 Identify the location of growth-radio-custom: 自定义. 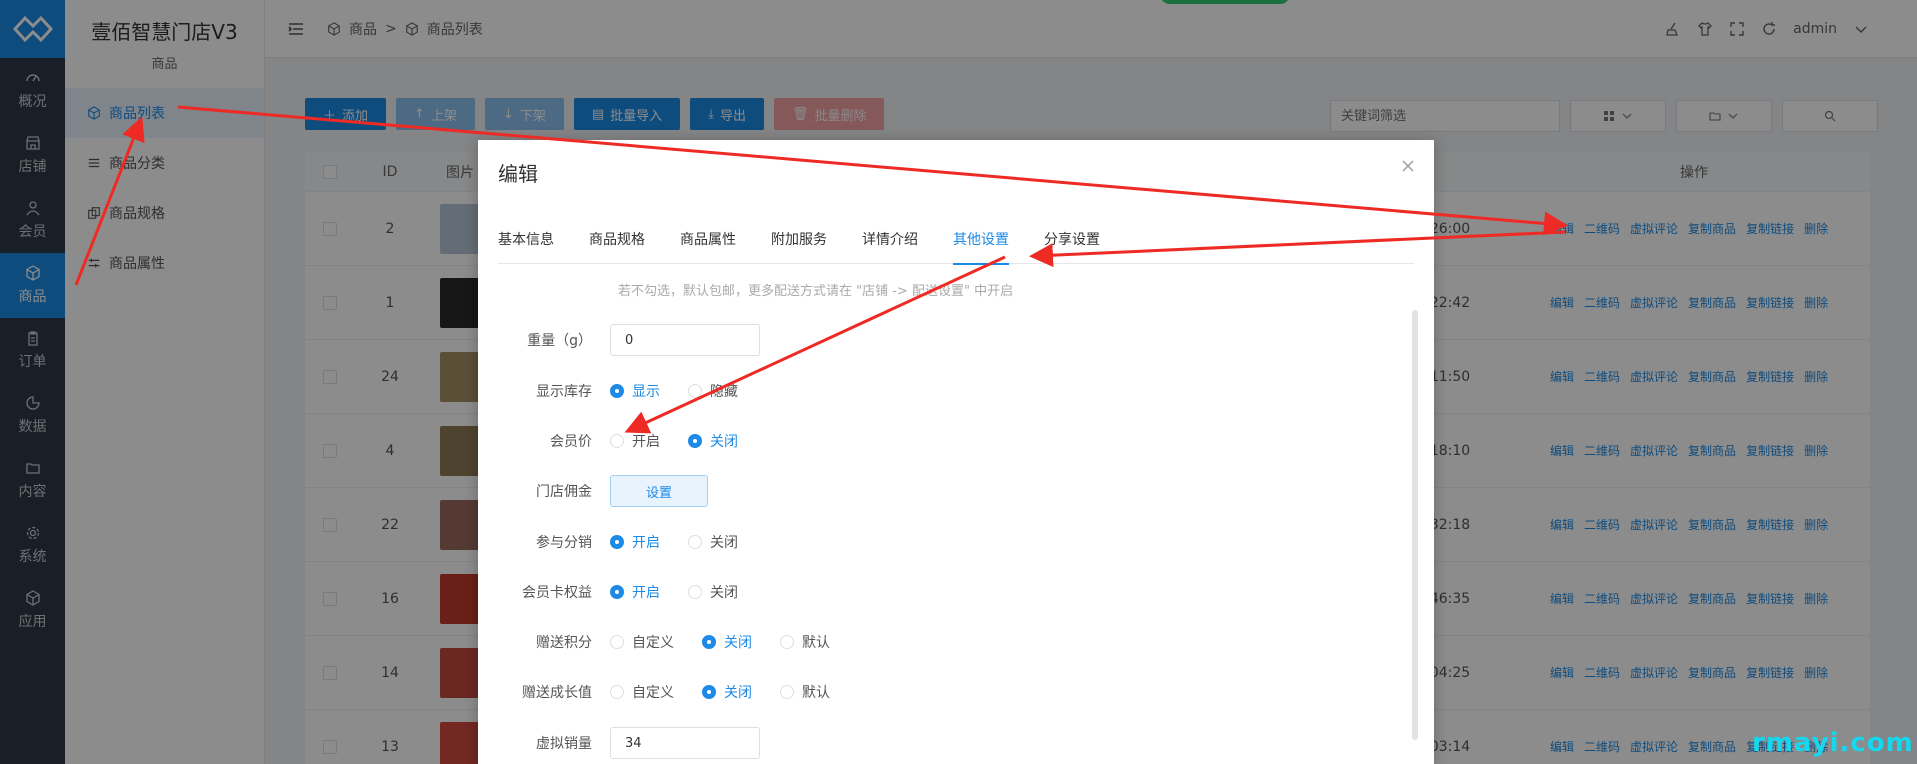
(642, 692).